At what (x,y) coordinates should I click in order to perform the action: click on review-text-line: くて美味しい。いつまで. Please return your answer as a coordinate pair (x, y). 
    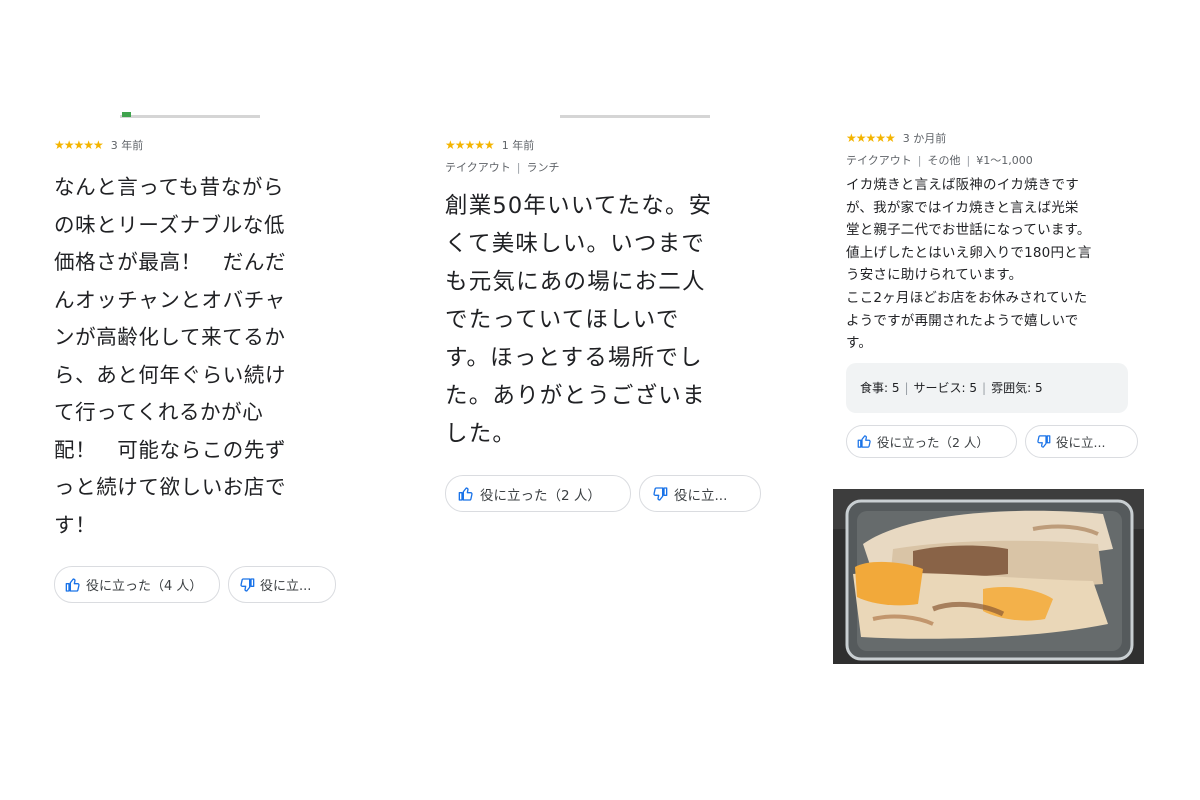
    Looking at the image, I should click on (575, 244).